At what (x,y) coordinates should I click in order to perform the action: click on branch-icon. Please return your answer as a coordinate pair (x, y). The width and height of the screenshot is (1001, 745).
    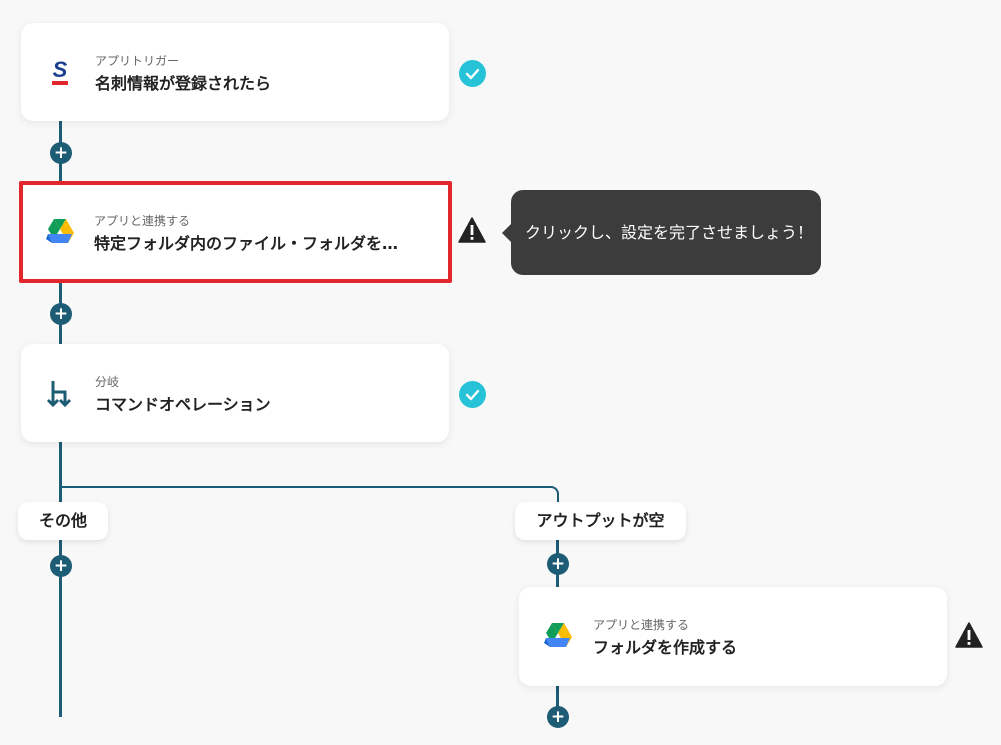
    Looking at the image, I should click on (59, 394).